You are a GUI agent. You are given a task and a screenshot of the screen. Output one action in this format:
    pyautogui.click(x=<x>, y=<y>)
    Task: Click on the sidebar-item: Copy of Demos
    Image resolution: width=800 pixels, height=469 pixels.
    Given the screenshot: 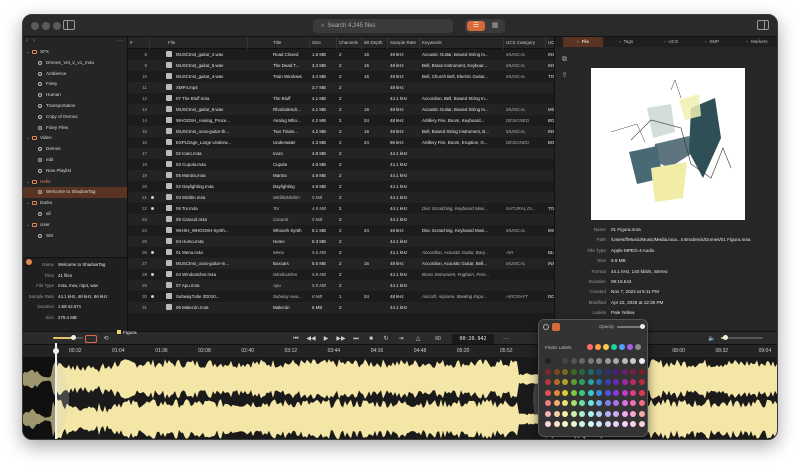 What is the action you would take?
    pyautogui.click(x=75, y=117)
    